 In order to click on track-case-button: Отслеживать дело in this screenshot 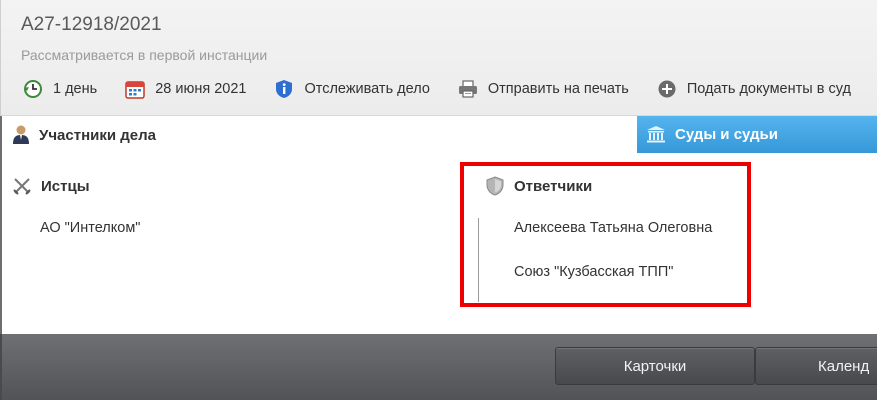, I will do `click(351, 89)`.